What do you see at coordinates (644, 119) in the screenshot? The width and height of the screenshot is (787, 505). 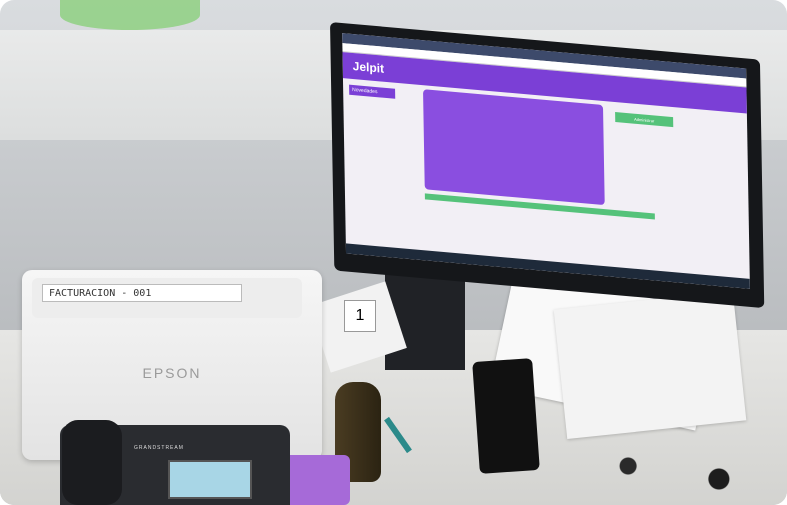 I see `green-action-button: Administrar` at bounding box center [644, 119].